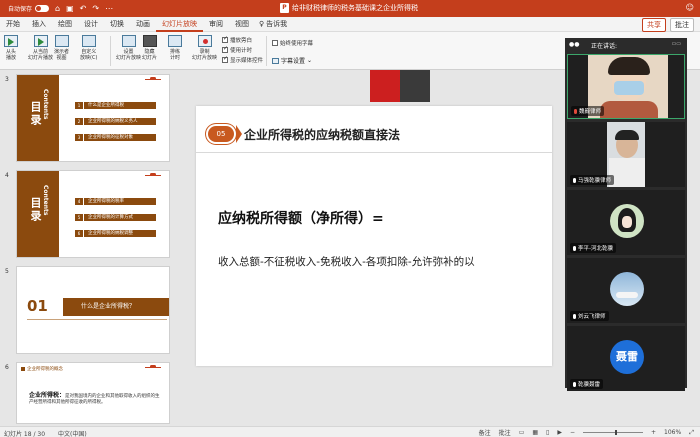 The height and width of the screenshot is (437, 700). Describe the element at coordinates (116, 307) in the screenshot. I see `section-title: 什么是企业所得税？` at that location.